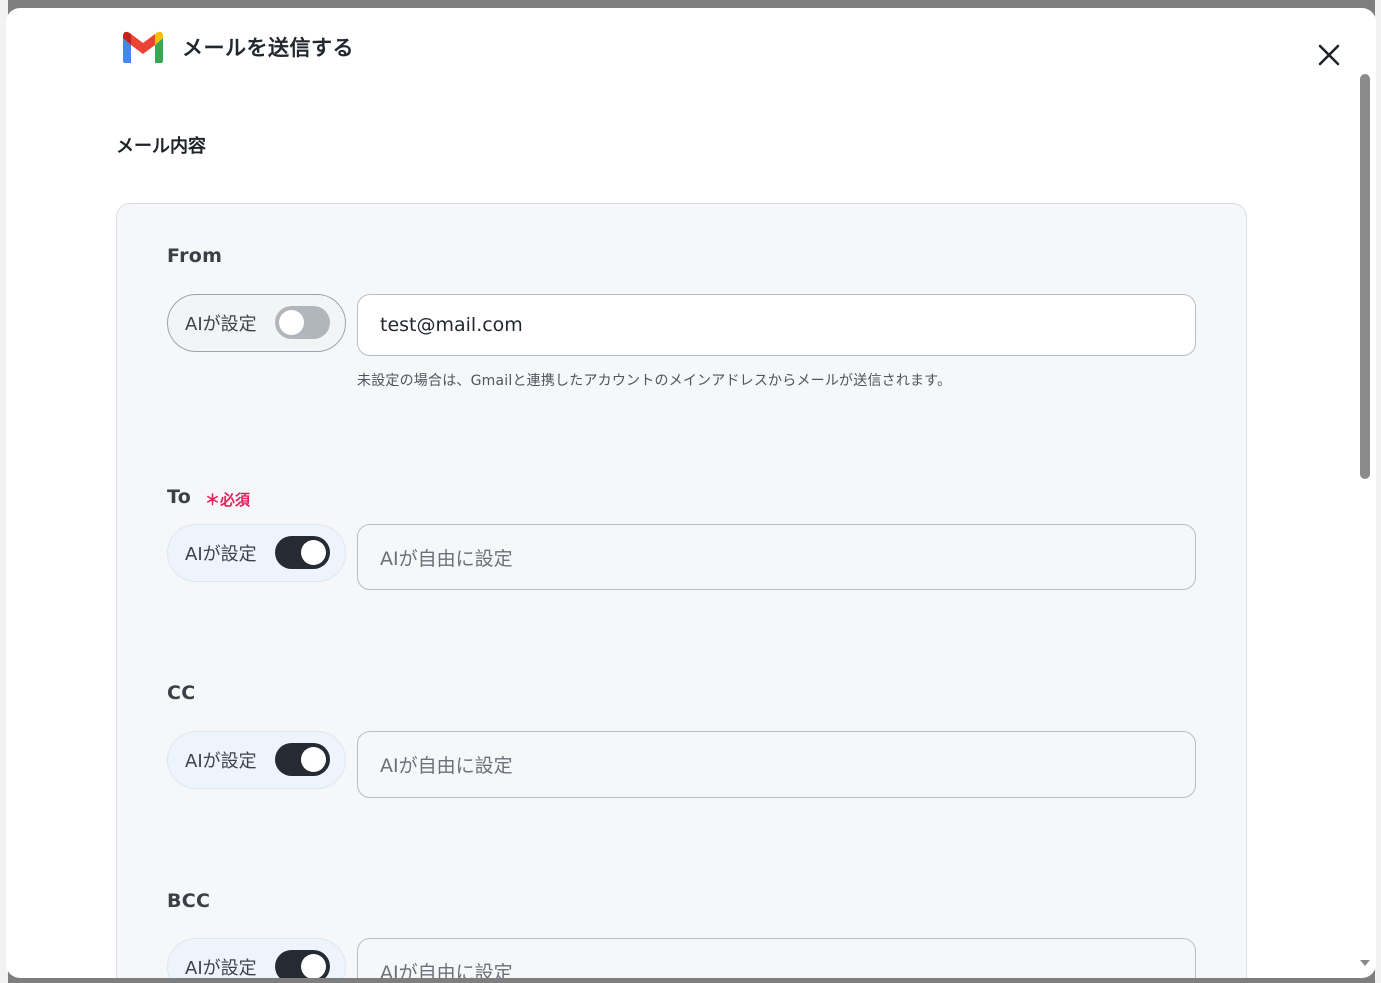  I want to click on bcc-label: BCC, so click(189, 901).